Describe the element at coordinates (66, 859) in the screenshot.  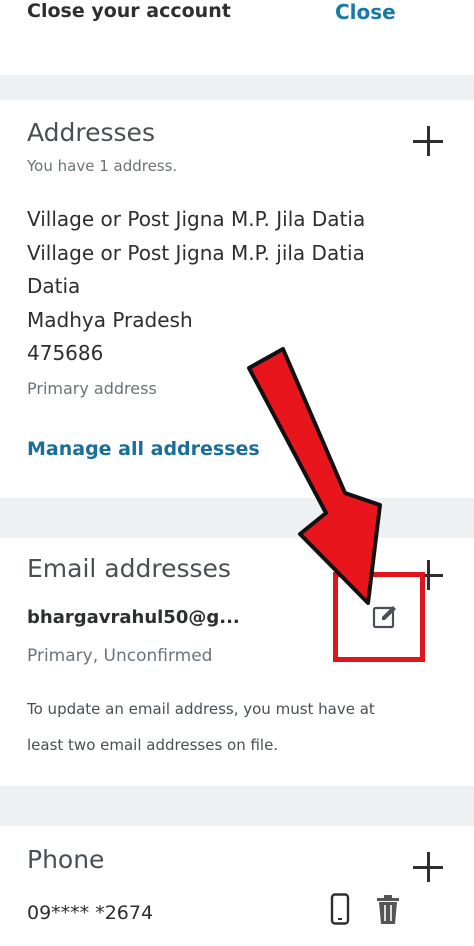
I see `phone-title: Phone` at that location.